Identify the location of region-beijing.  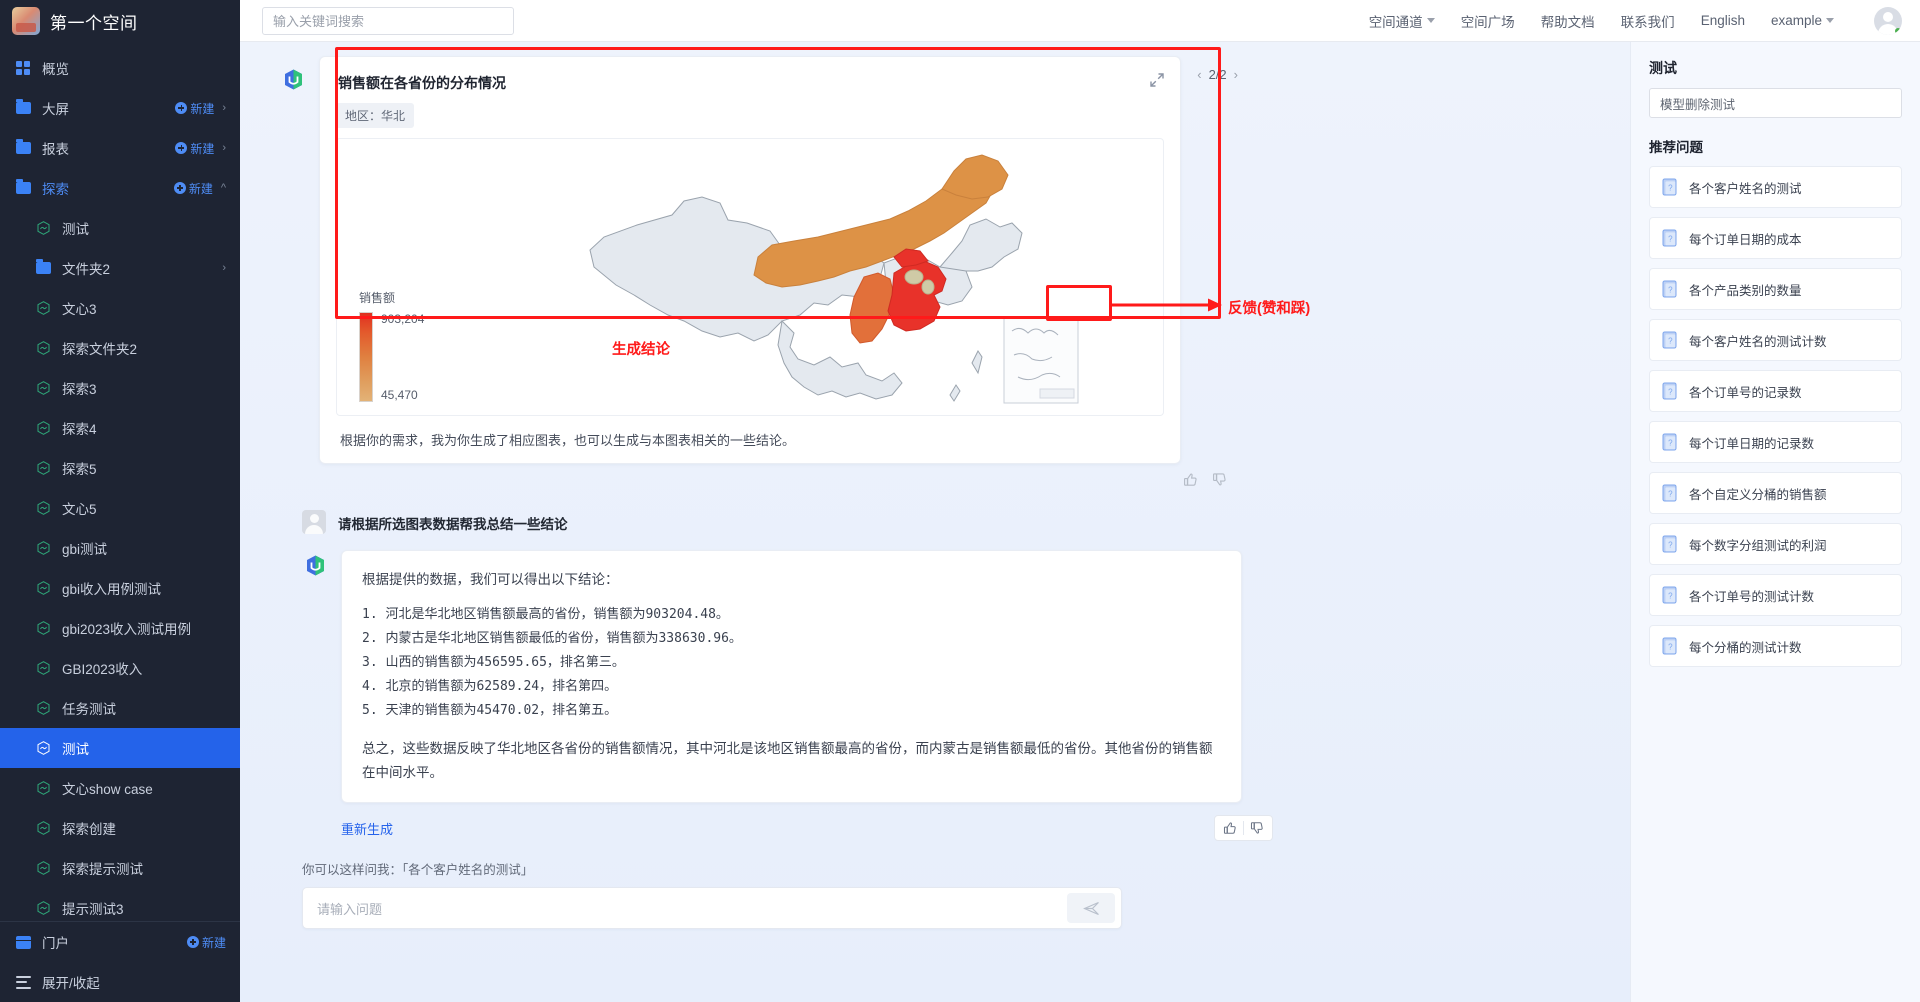
(914, 277).